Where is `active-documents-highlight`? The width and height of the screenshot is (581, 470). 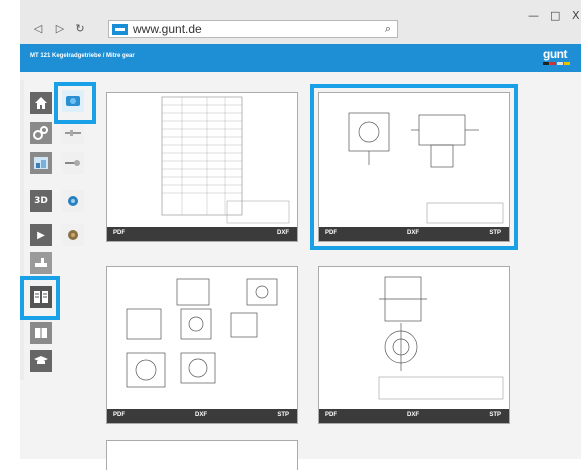 active-documents-highlight is located at coordinates (40, 298).